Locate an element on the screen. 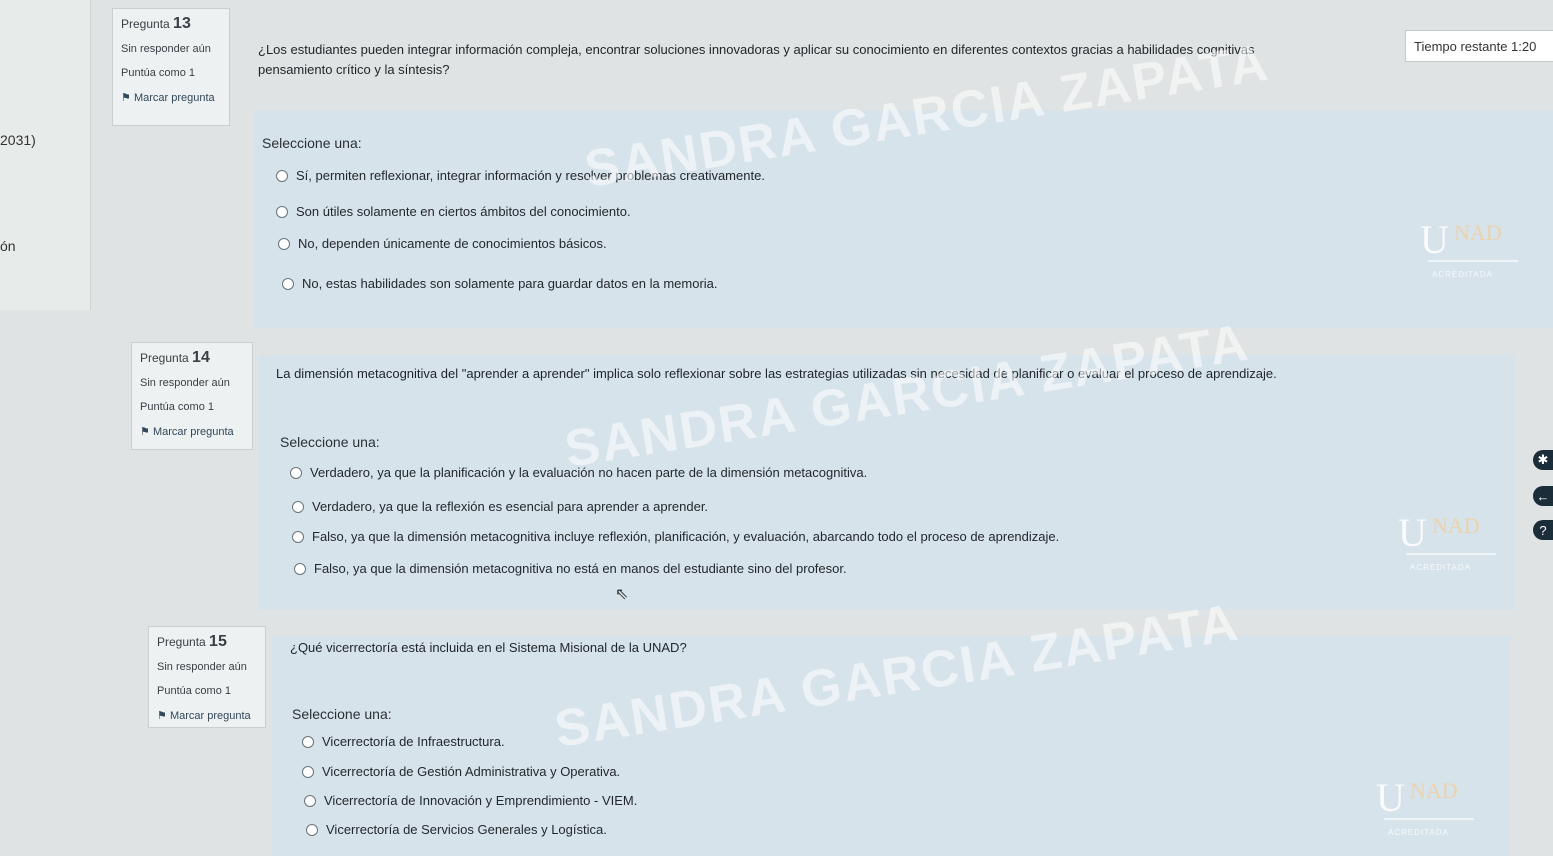 This screenshot has width=1553, height=856. accessibility-icon: ✱ is located at coordinates (1543, 460).